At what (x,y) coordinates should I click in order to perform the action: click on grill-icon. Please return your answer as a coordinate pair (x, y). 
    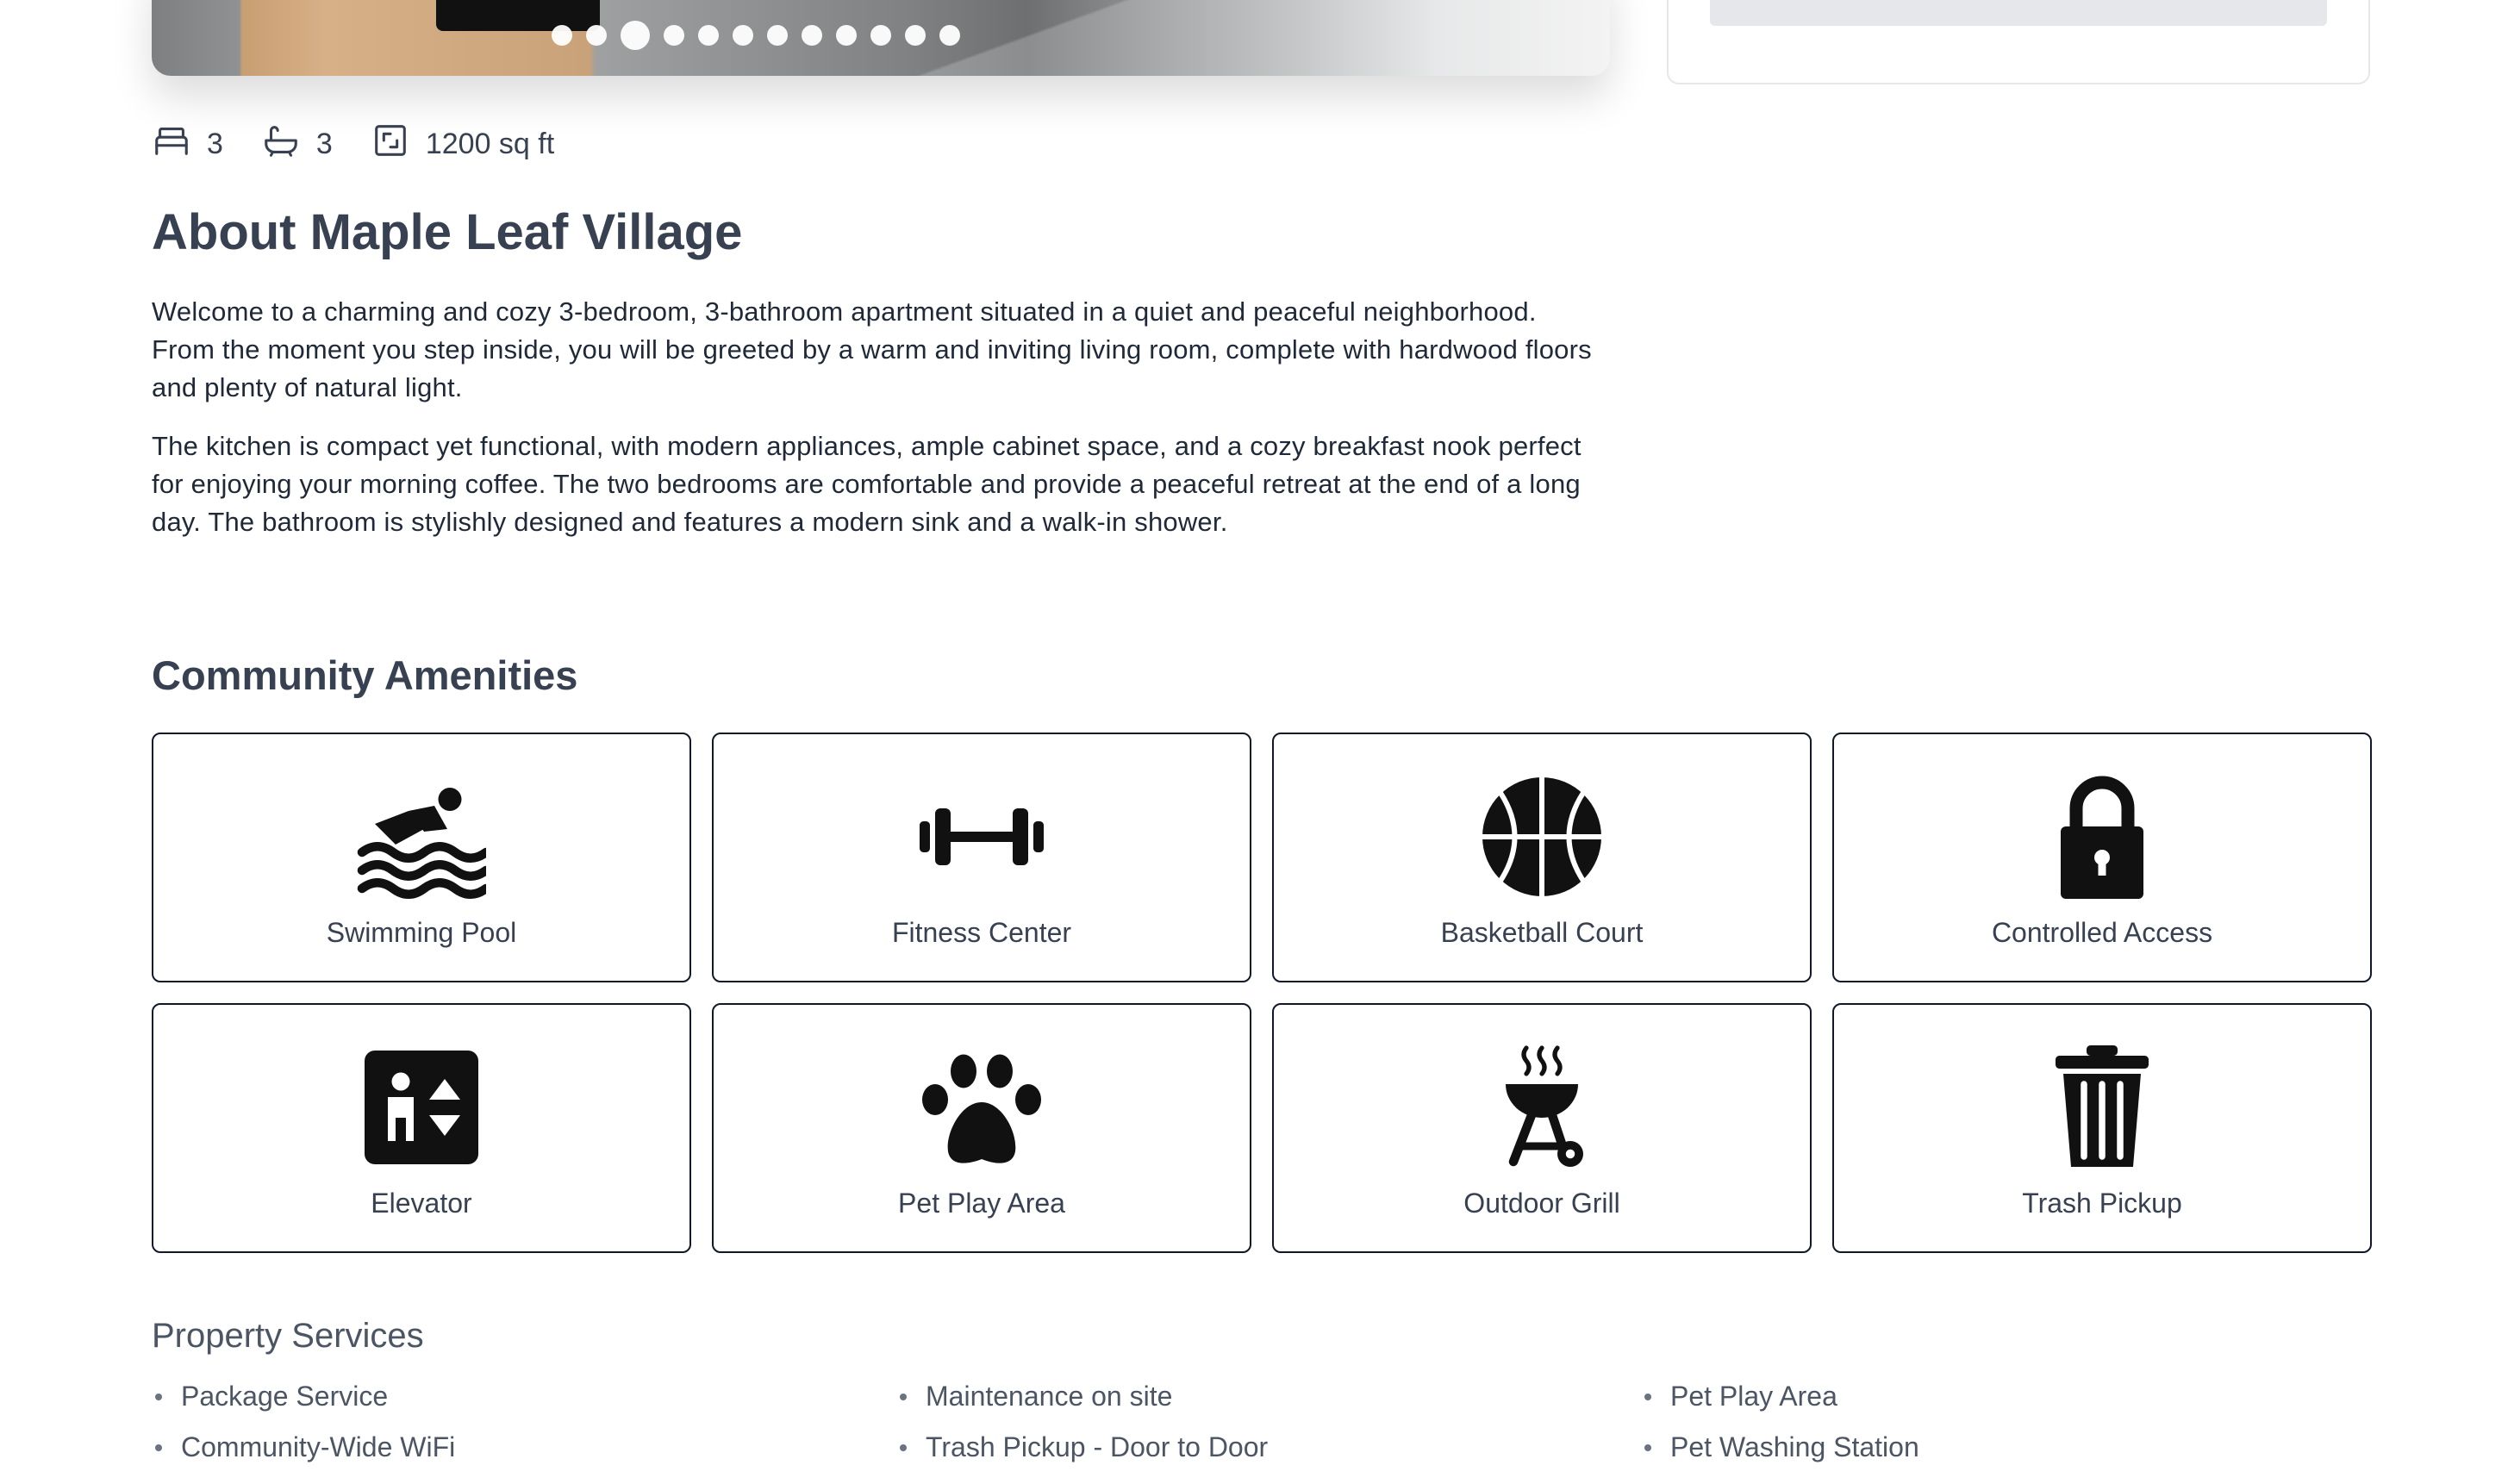
    Looking at the image, I should click on (1544, 1106).